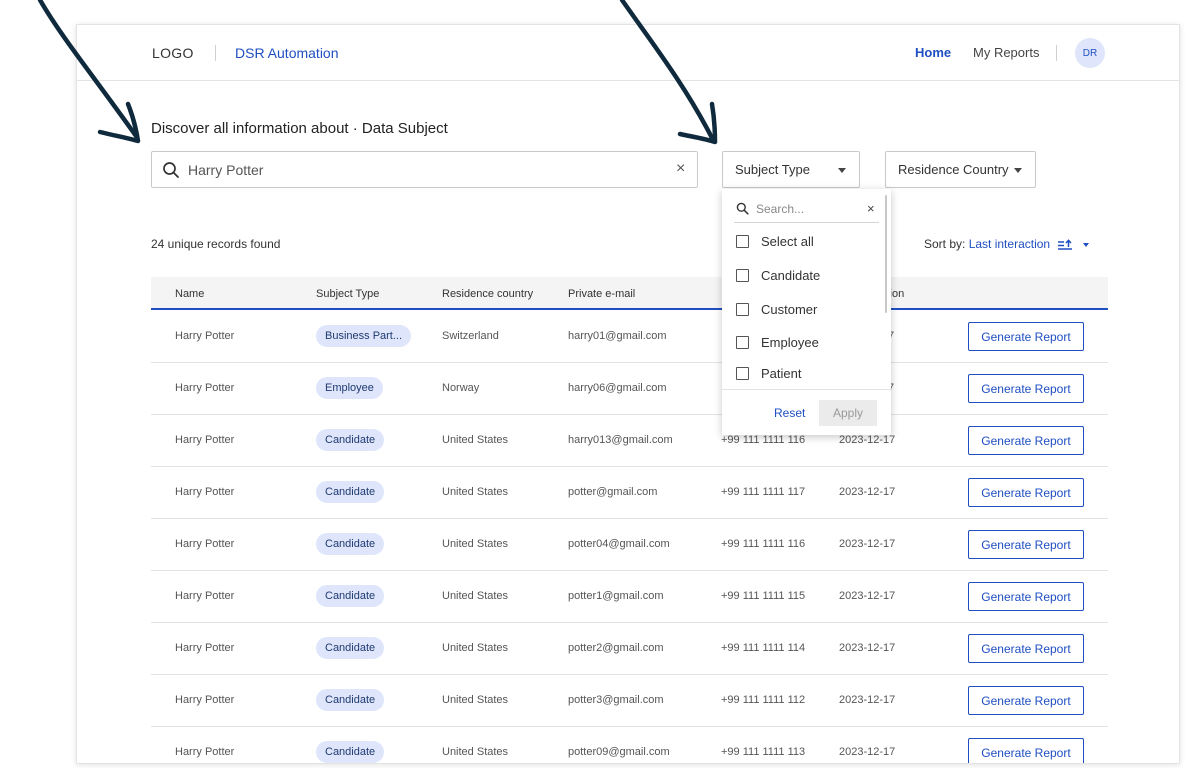  Describe the element at coordinates (349, 388) in the screenshot. I see `subject-type-badge: Employee` at that location.